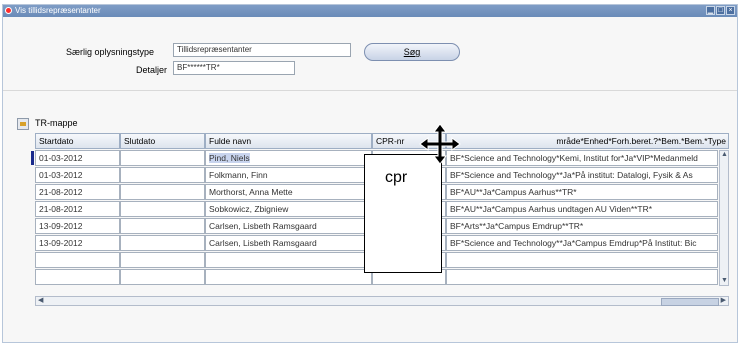 The width and height of the screenshot is (742, 349). What do you see at coordinates (56, 123) in the screenshot?
I see `section-title: TR-mappe` at bounding box center [56, 123].